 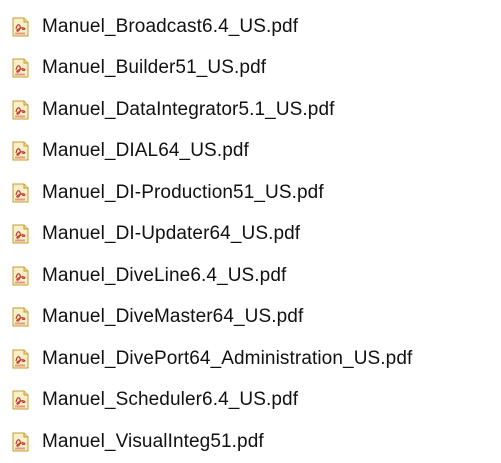 I want to click on file-list-item: Manuel_Broadcast6.4_US.pdf, so click(x=250, y=27).